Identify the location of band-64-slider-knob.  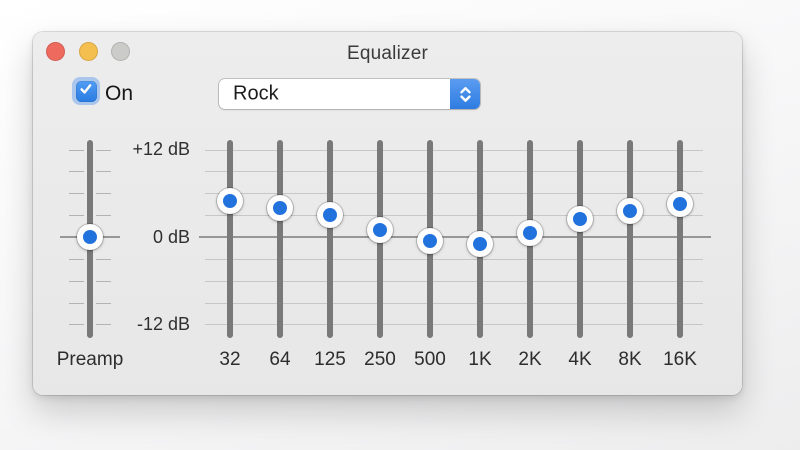
(280, 207).